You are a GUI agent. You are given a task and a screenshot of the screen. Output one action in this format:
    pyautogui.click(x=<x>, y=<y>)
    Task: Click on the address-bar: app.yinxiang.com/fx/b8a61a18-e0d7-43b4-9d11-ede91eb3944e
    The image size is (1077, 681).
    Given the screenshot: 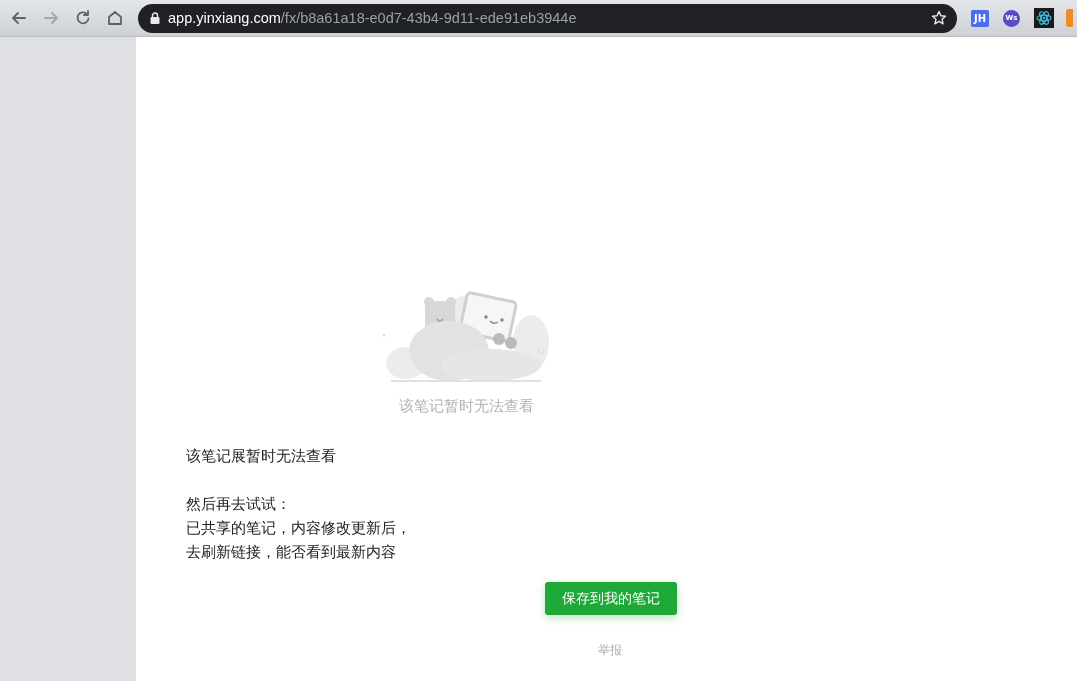 What is the action you would take?
    pyautogui.click(x=547, y=18)
    